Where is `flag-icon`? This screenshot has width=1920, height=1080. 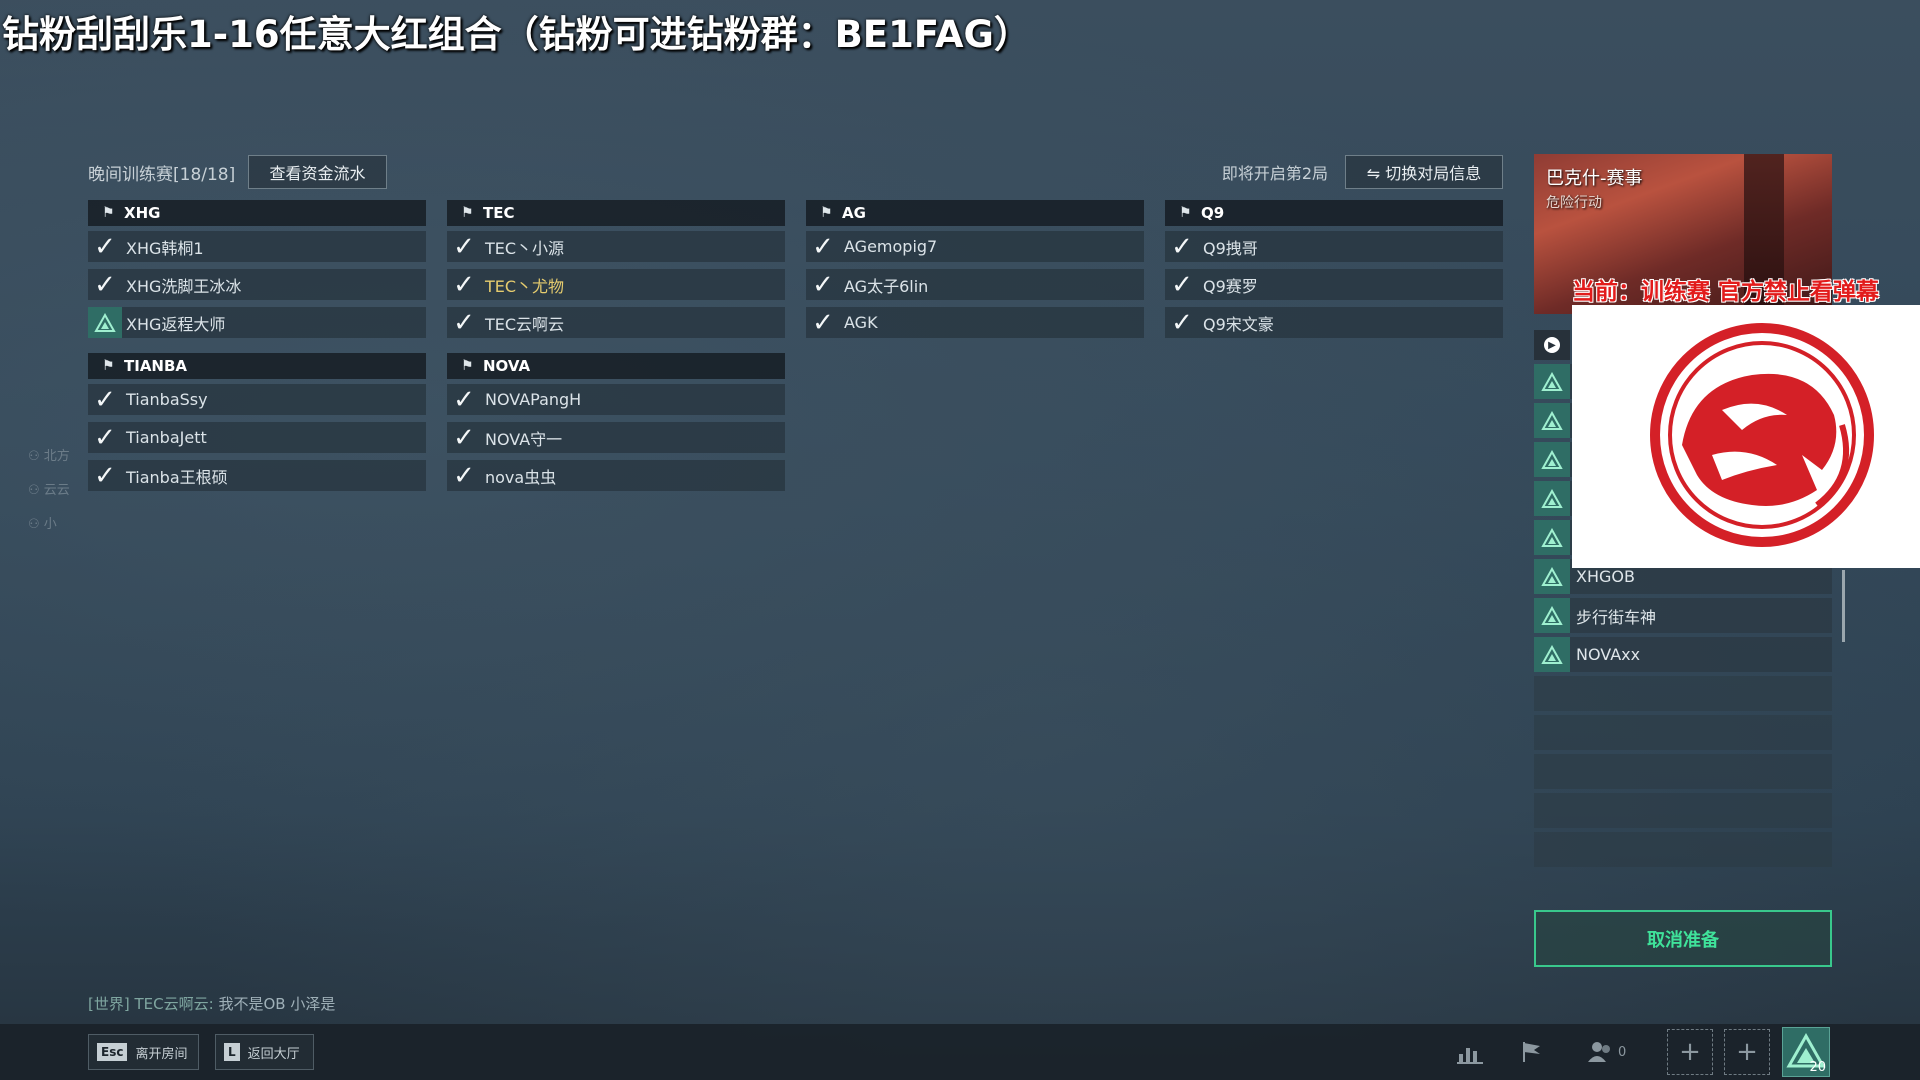 flag-icon is located at coordinates (1532, 1052).